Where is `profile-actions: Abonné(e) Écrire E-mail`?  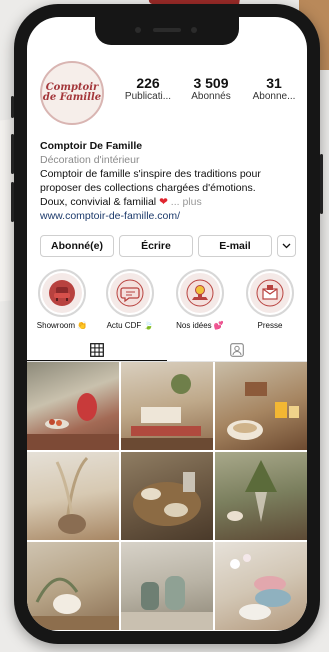 profile-actions: Abonné(e) Écrire E-mail is located at coordinates (168, 246).